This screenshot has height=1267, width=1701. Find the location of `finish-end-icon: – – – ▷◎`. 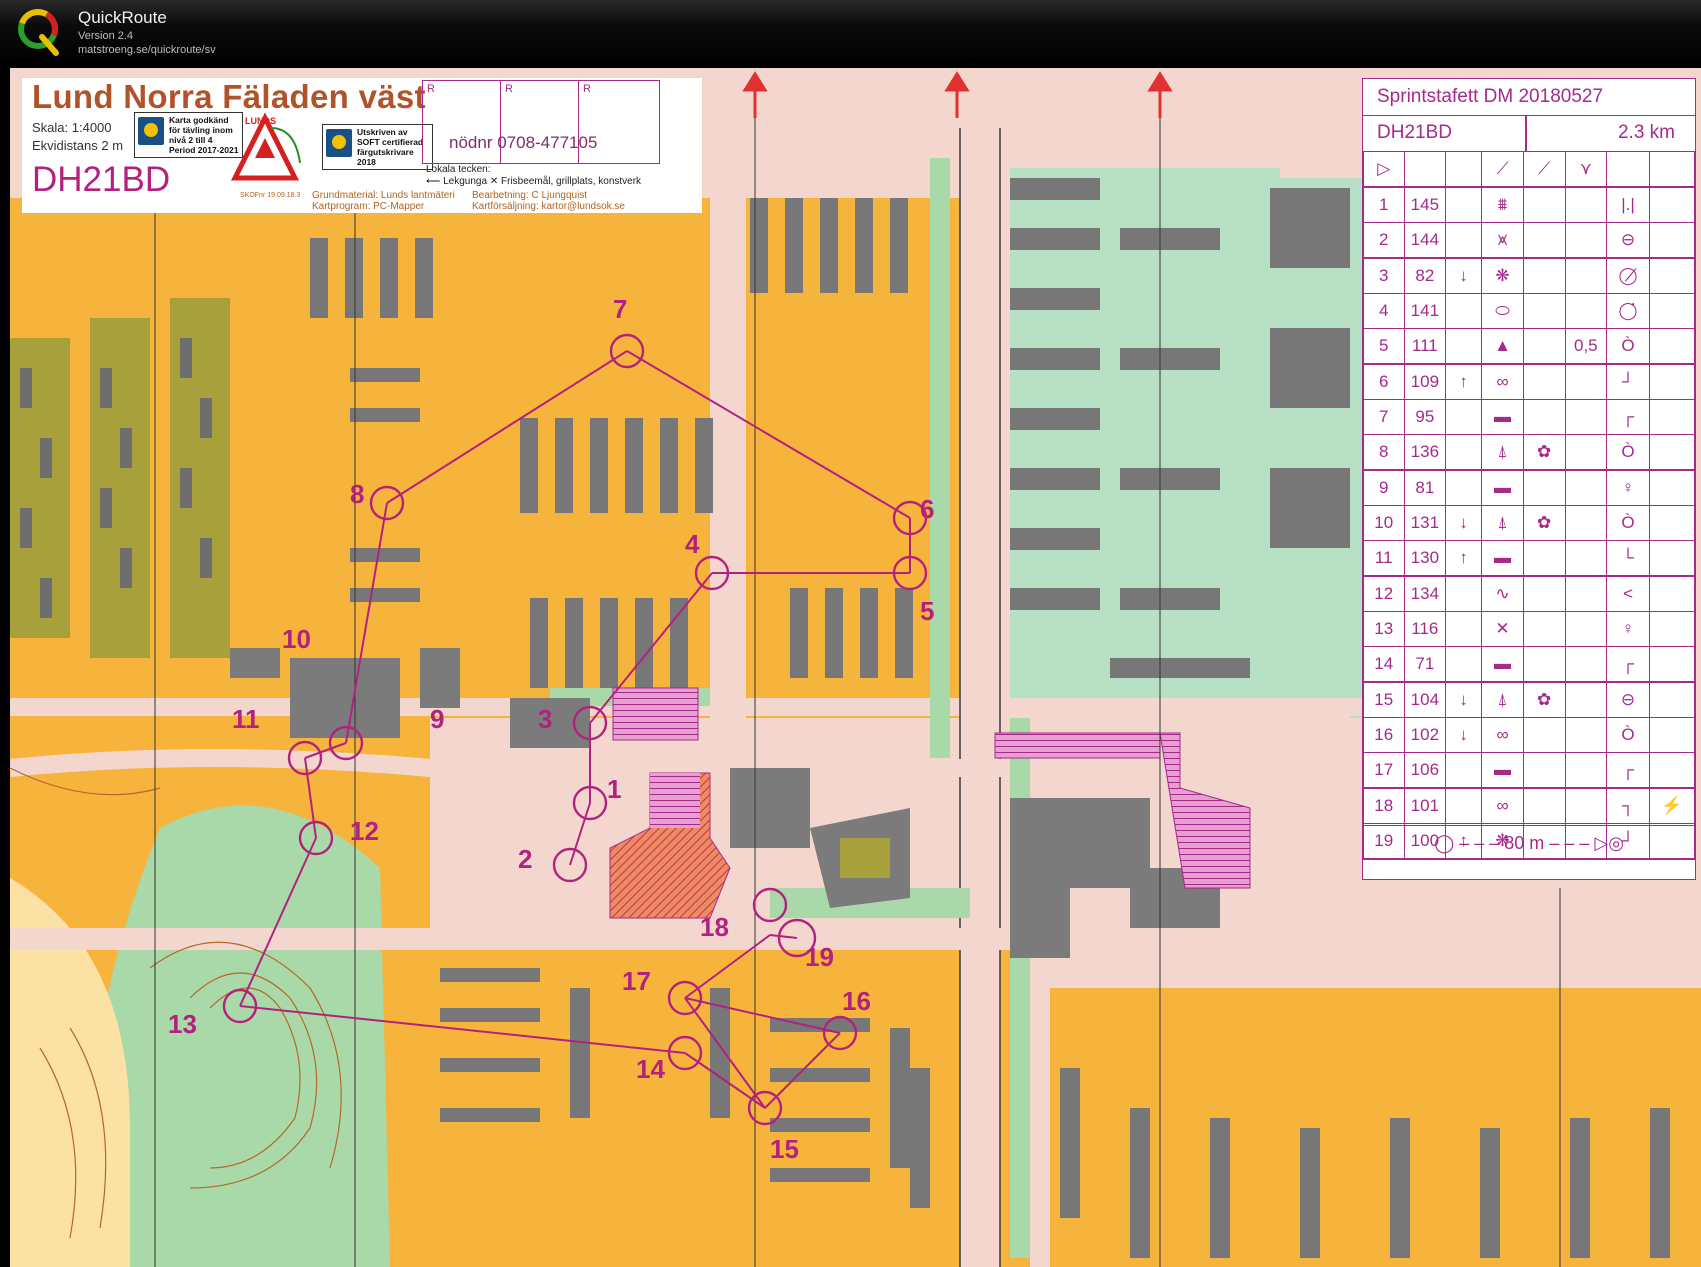

finish-end-icon: – – – ▷◎ is located at coordinates (1584, 843).